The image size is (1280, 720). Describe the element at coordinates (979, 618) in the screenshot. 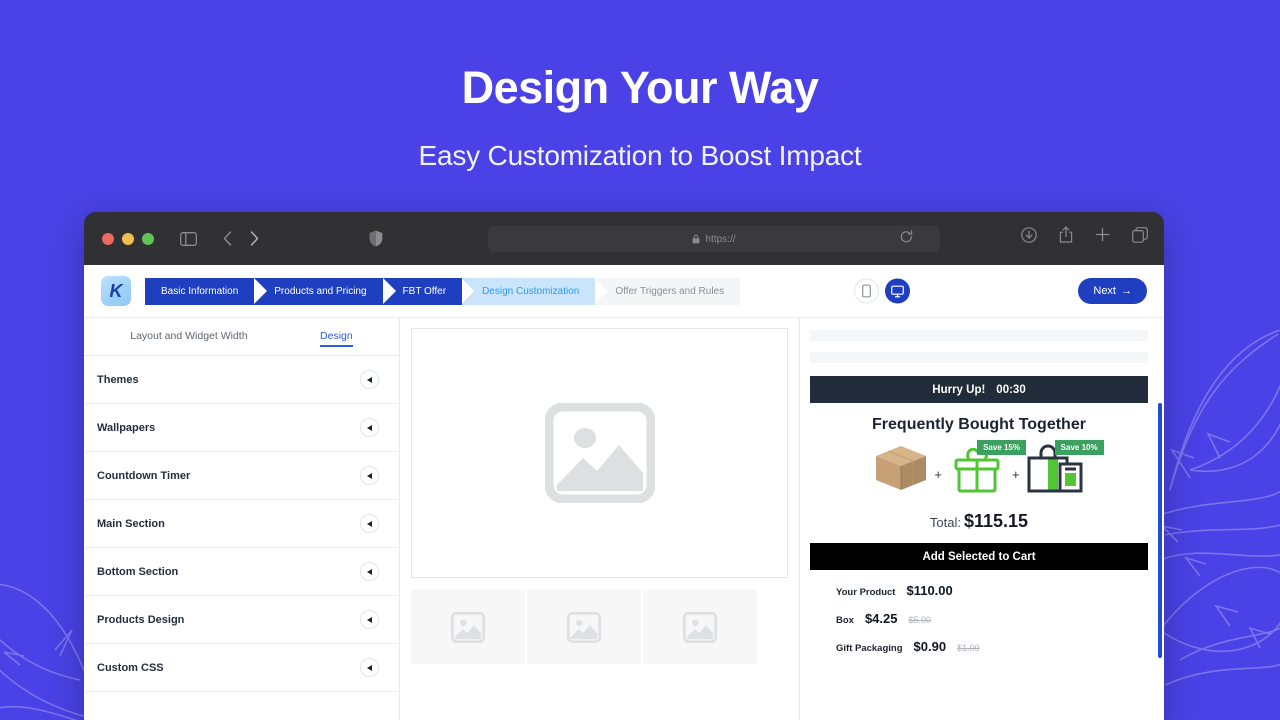

I see `line-item-box: Box $4.25 $5.00` at that location.